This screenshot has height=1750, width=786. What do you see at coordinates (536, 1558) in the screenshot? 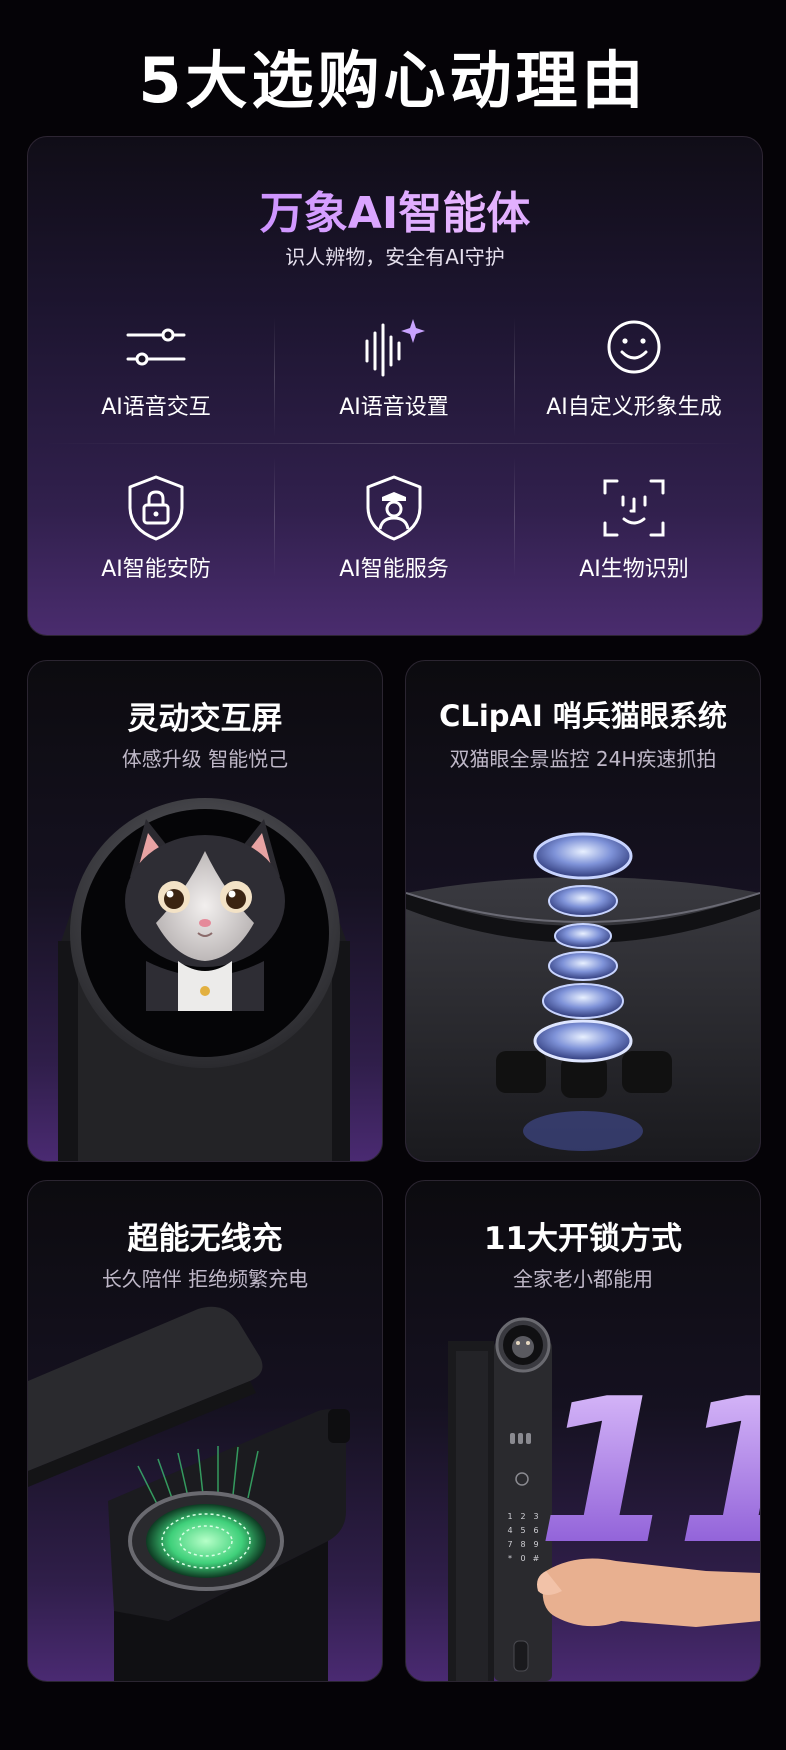
I see `keypad-key: #` at bounding box center [536, 1558].